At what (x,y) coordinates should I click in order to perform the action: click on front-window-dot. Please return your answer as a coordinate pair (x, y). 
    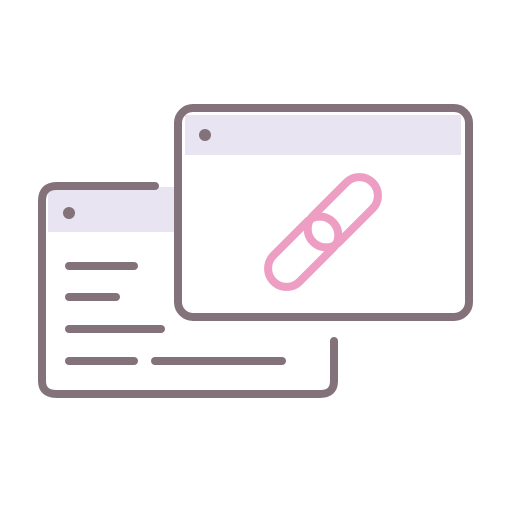
    Looking at the image, I should click on (205, 135).